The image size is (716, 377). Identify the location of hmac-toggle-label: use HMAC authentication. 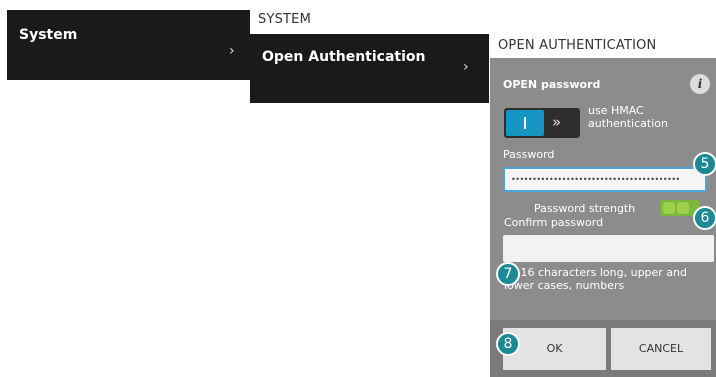
(628, 117).